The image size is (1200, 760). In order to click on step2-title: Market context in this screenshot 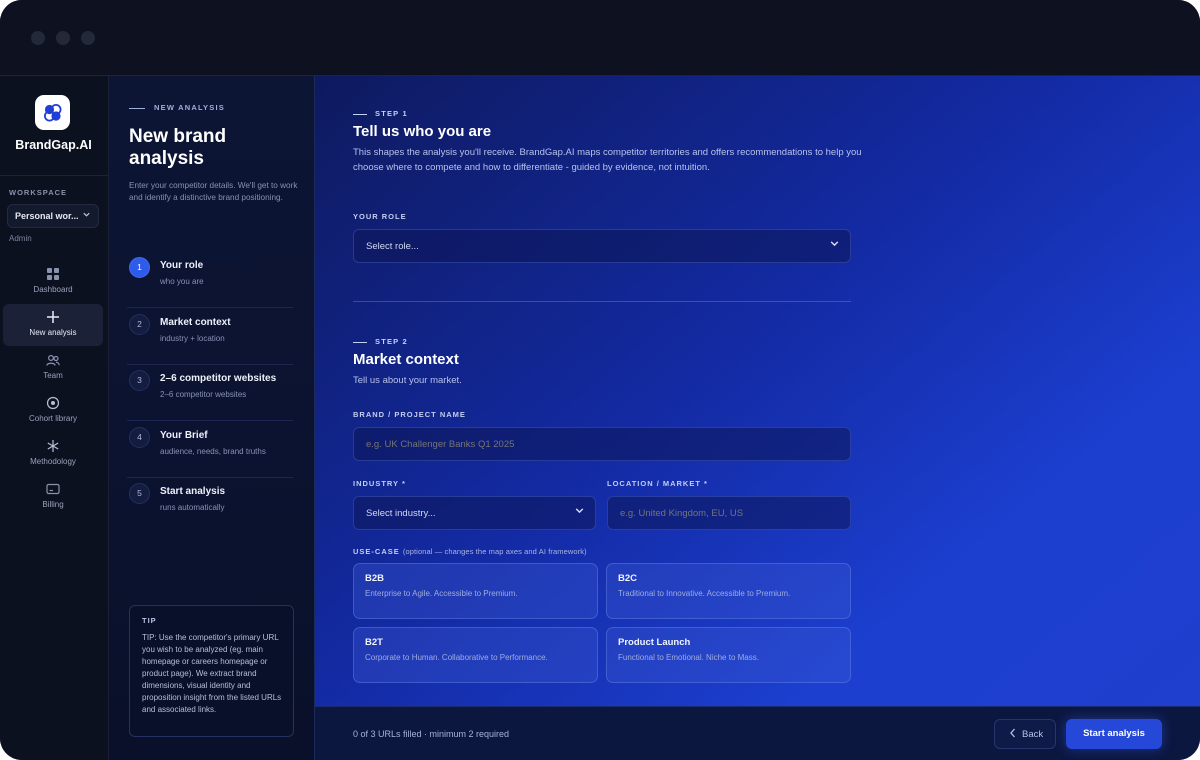, I will do `click(406, 359)`.